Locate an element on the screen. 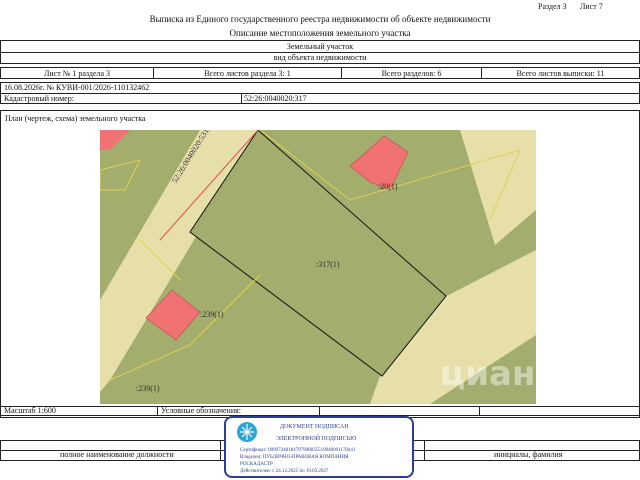 The height and width of the screenshot is (480, 640). scale-label: Масштаб 1:600 is located at coordinates (30, 410).